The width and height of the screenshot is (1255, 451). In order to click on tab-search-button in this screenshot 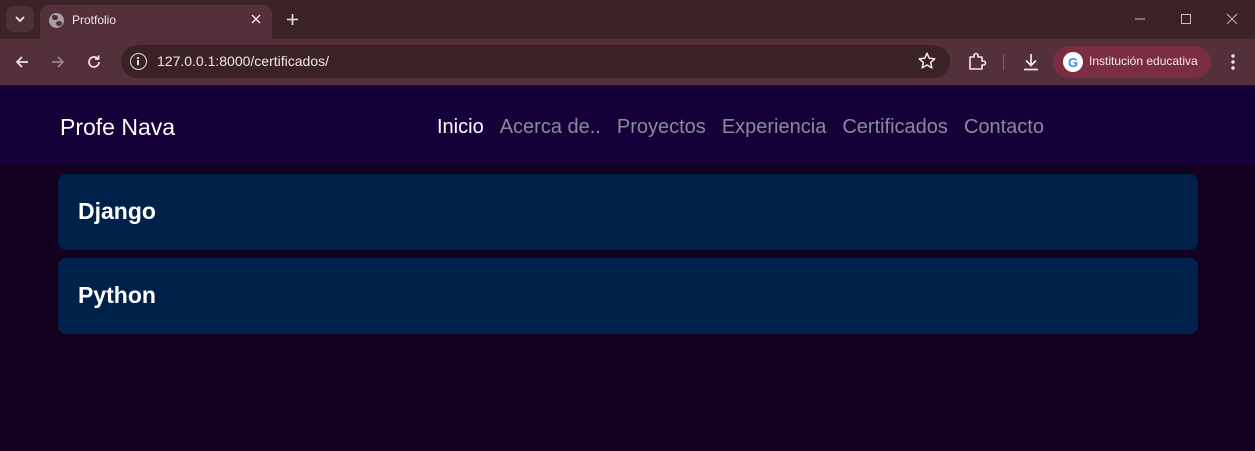, I will do `click(20, 19)`.